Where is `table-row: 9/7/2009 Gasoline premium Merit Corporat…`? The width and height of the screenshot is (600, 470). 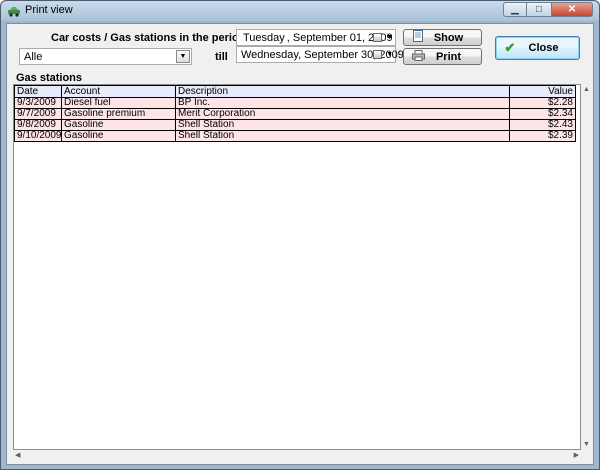 table-row: 9/7/2009 Gasoline premium Merit Corporat… is located at coordinates (295, 114).